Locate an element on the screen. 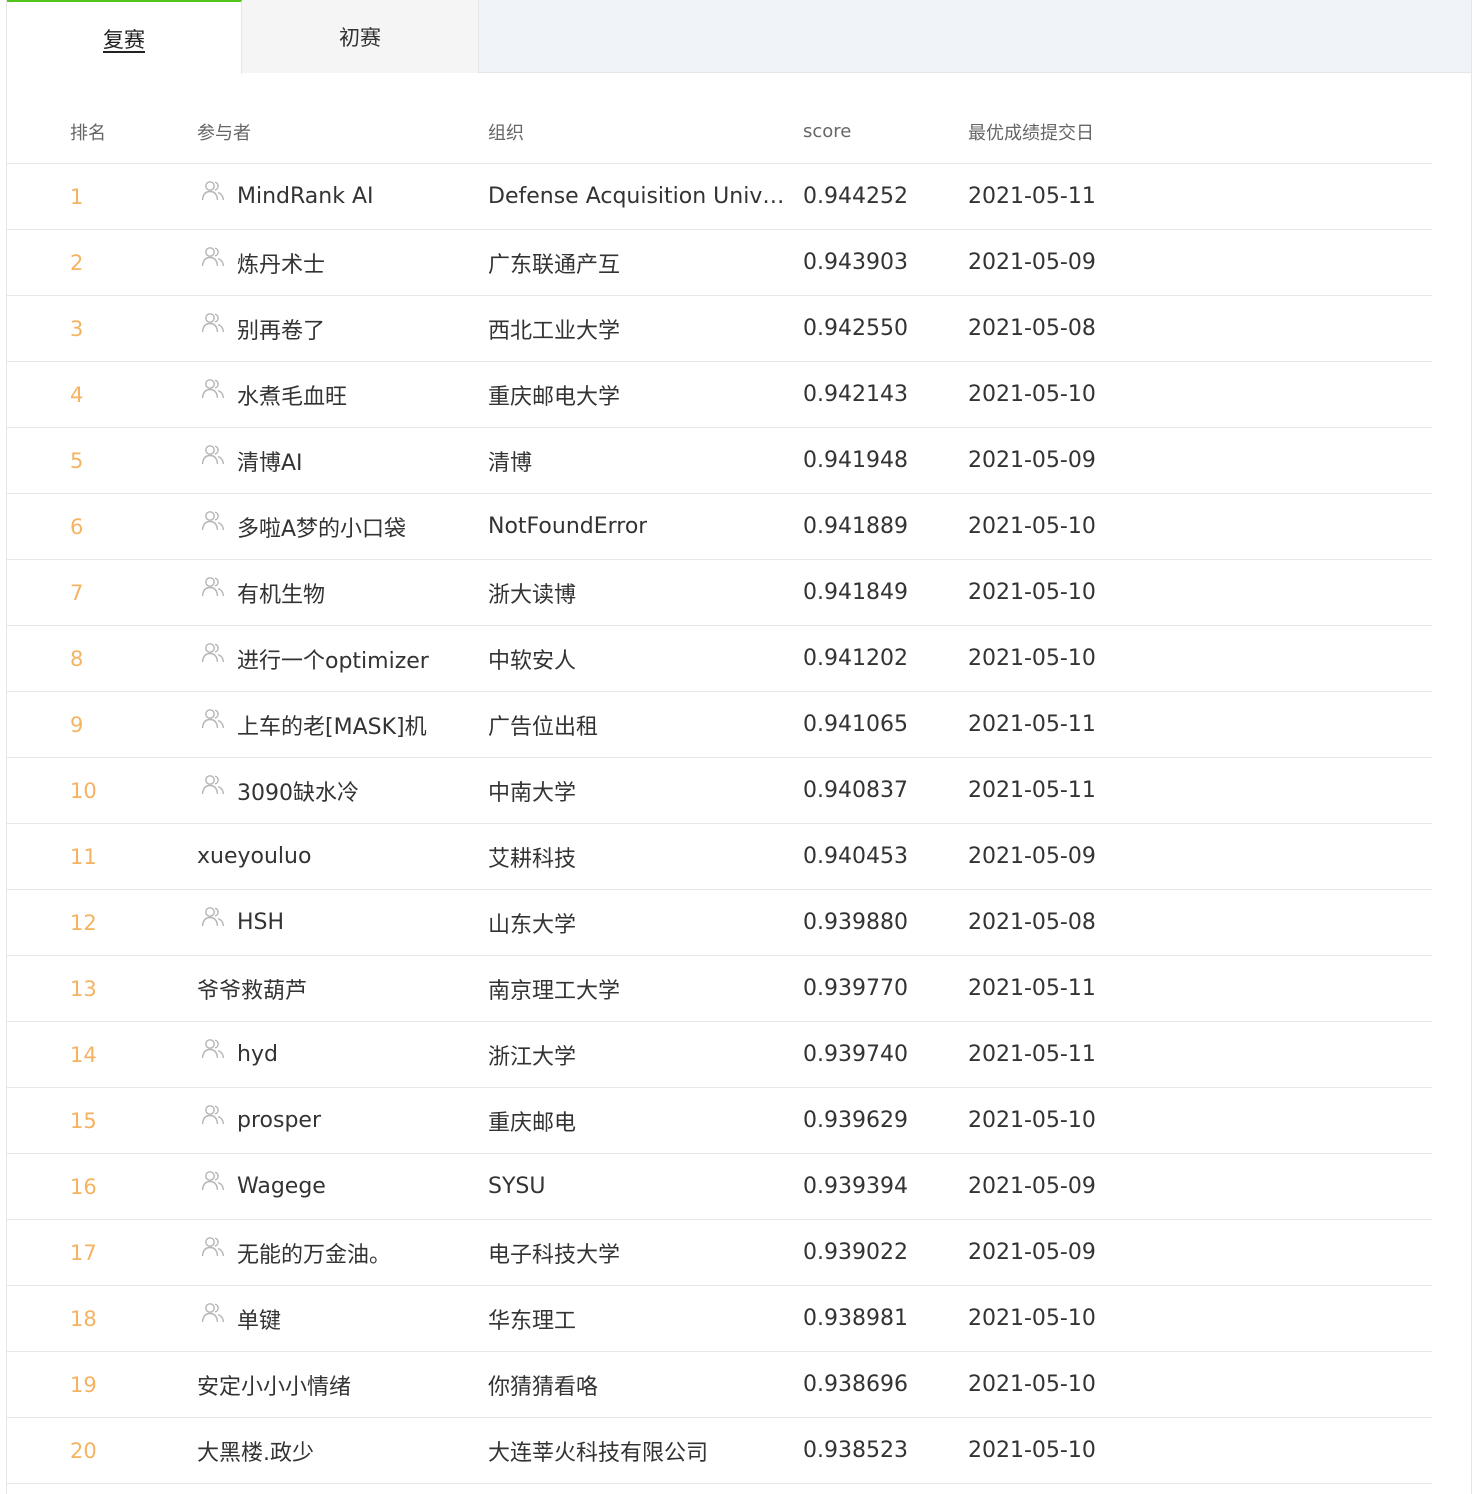 Image resolution: width=1479 pixels, height=1494 pixels. organization-name: 艾耕科技 is located at coordinates (532, 859).